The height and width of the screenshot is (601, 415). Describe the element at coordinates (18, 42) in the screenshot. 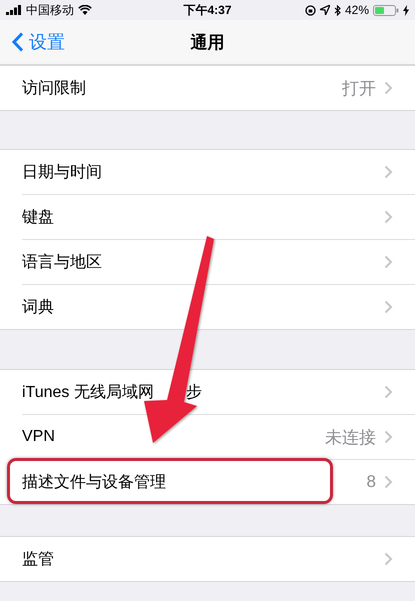

I see `back-chevron-icon` at that location.